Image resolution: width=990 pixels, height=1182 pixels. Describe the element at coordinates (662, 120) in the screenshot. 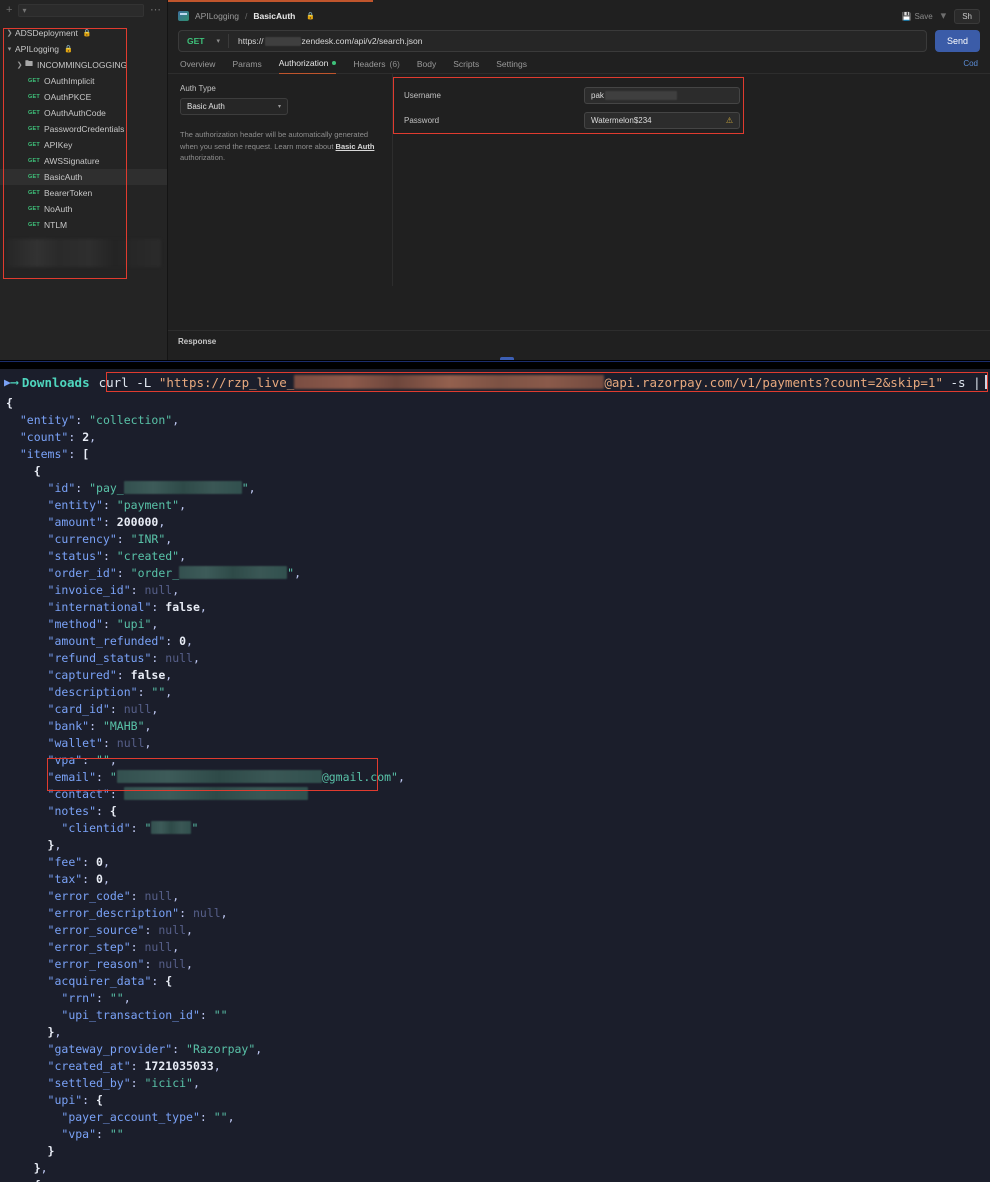

I see `password-input: Watermelon$234 ⚠` at that location.